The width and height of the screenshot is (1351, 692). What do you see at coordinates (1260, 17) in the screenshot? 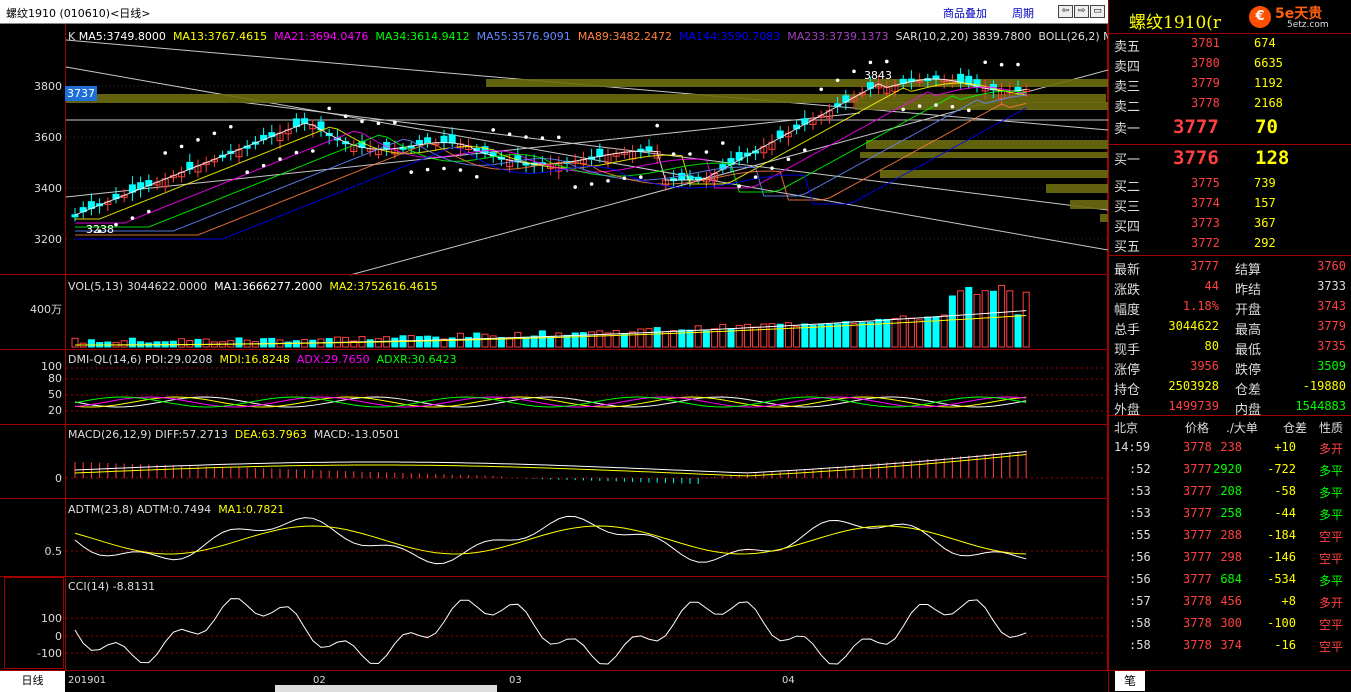
I see `logo-icon: €` at bounding box center [1260, 17].